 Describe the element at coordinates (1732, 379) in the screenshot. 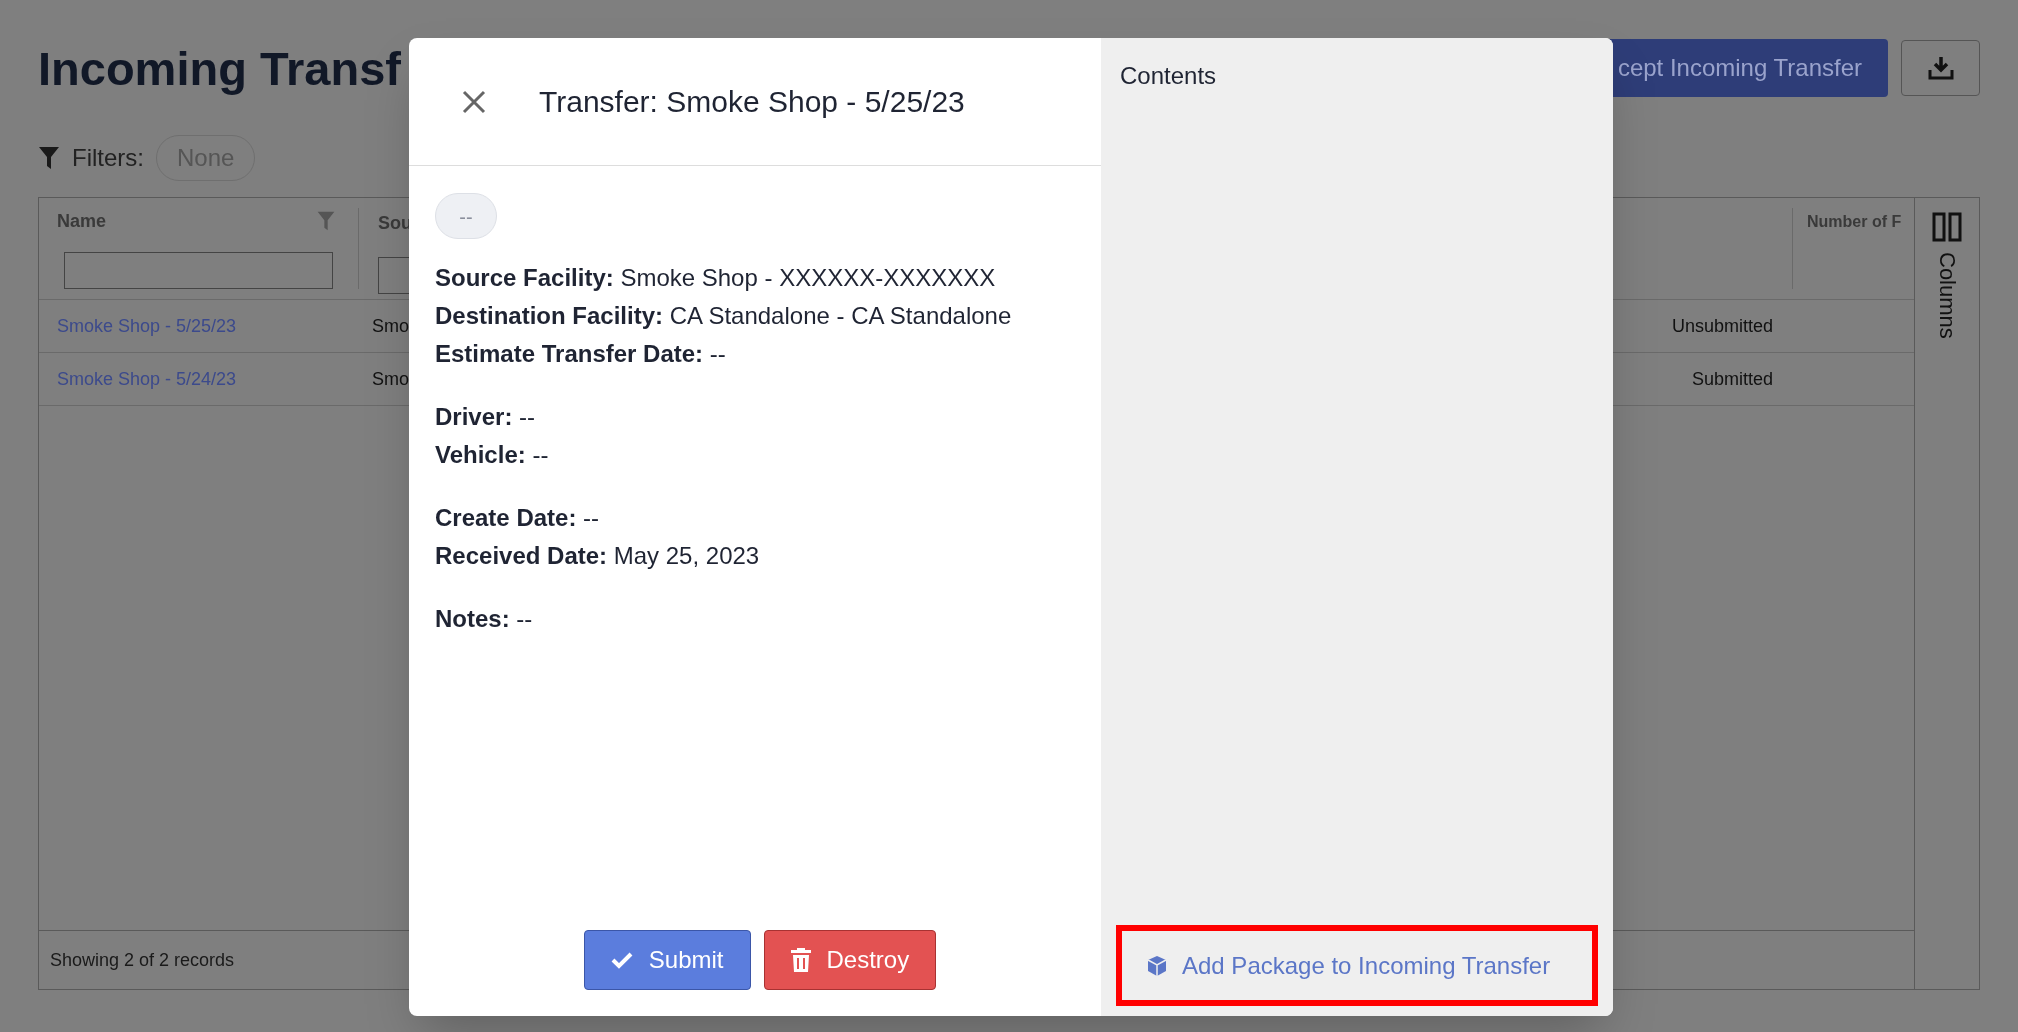

I see `table-cell-text: Submitted` at that location.